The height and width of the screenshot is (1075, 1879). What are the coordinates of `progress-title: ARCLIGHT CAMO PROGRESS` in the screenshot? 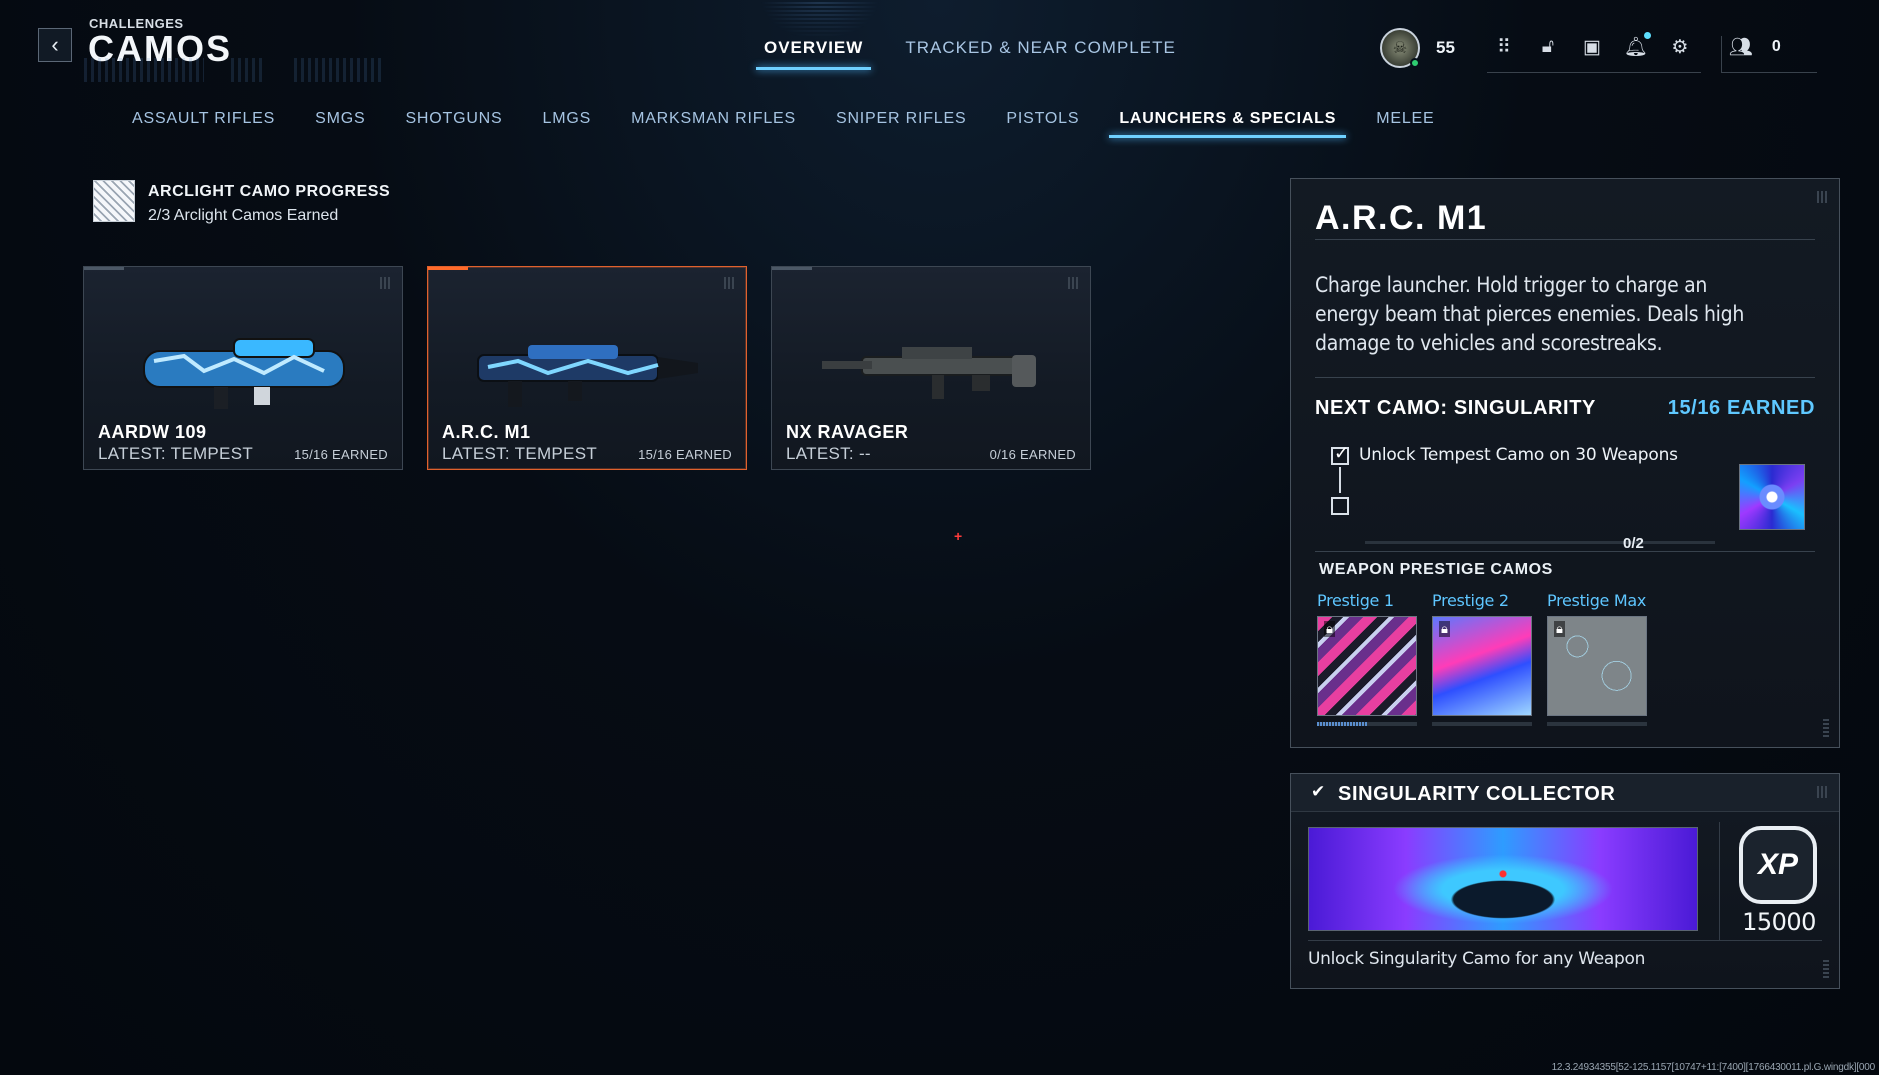 It's located at (269, 191).